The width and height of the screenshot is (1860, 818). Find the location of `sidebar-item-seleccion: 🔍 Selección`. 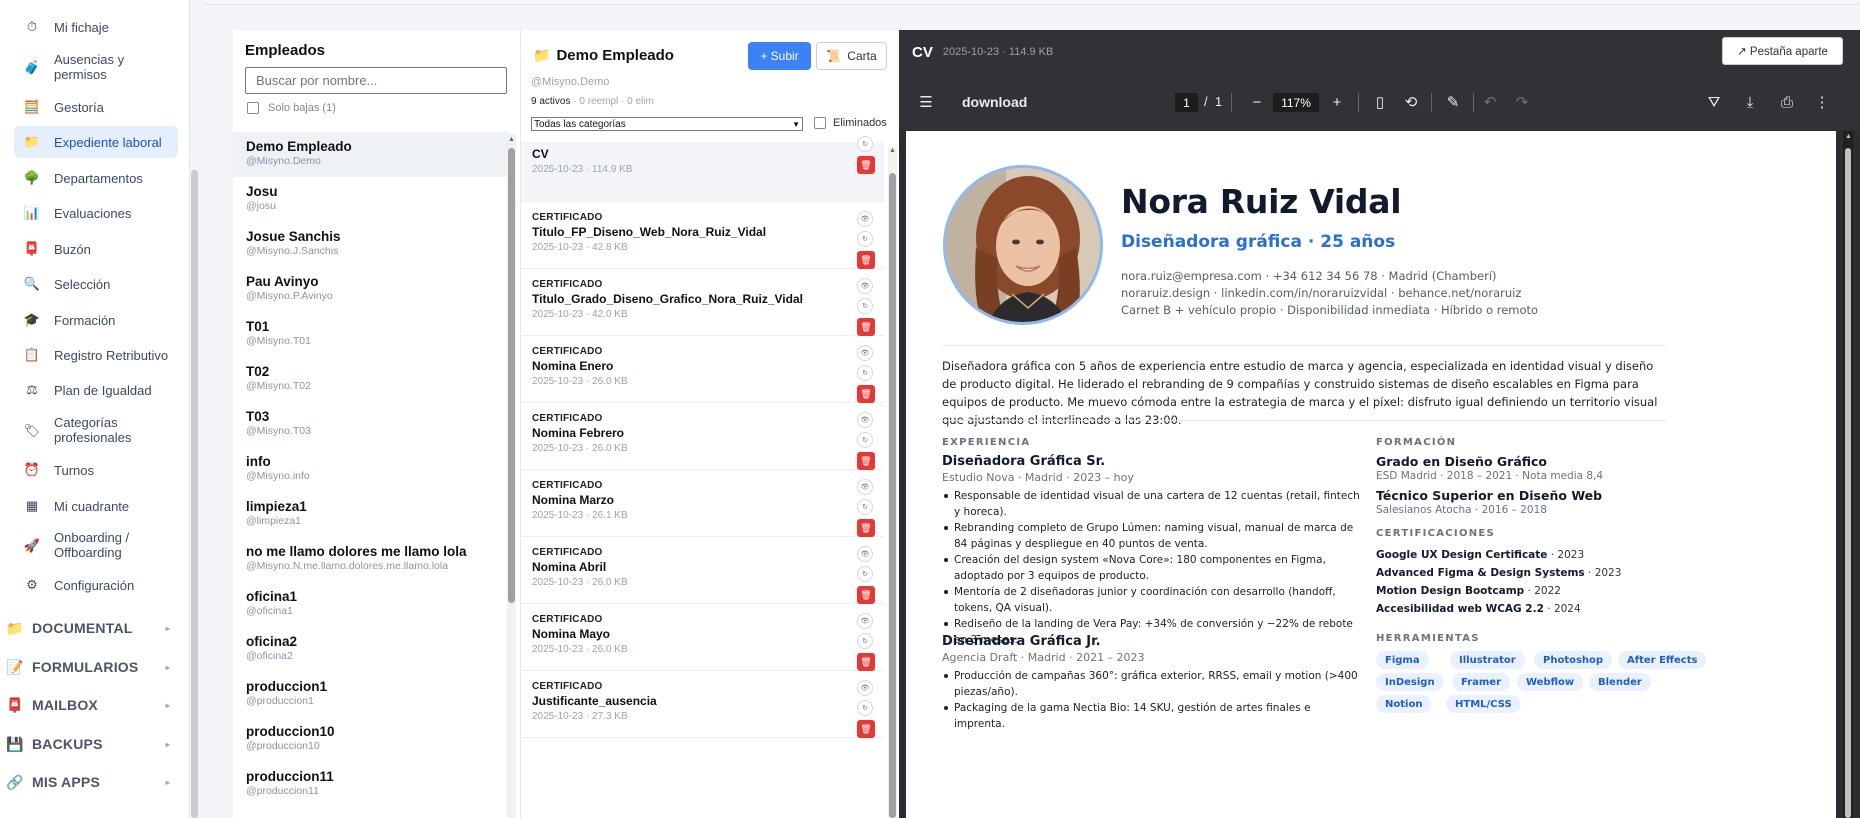

sidebar-item-seleccion: 🔍 Selección is located at coordinates (96, 284).